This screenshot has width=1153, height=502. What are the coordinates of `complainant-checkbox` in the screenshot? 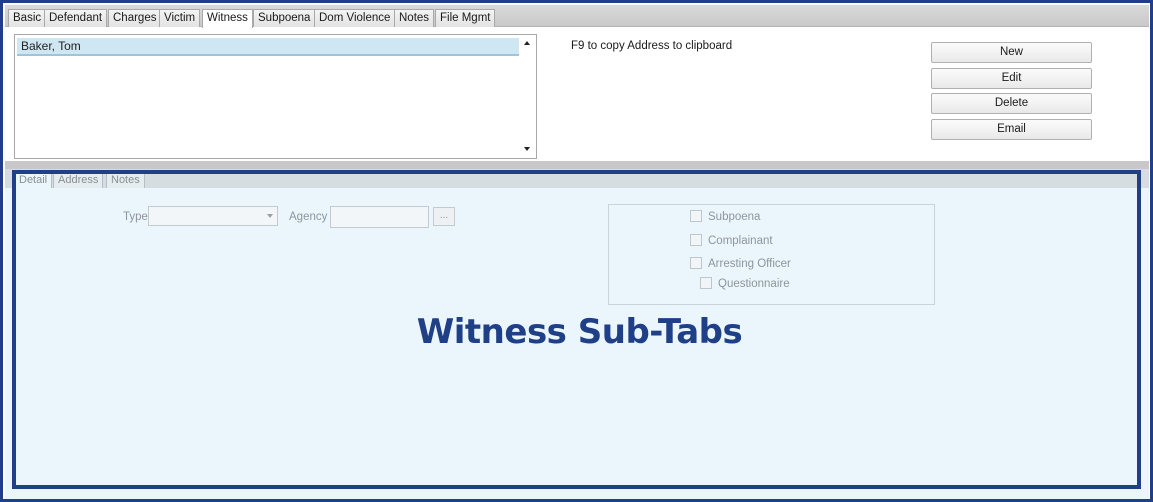 It's located at (696, 240).